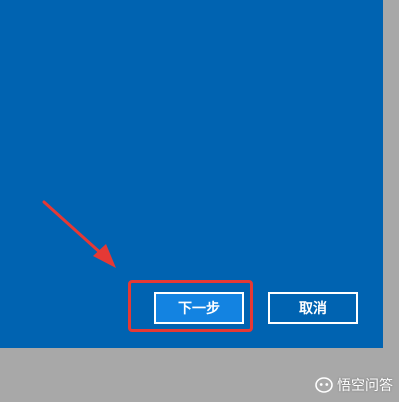  I want to click on wukong-logo-icon, so click(324, 385).